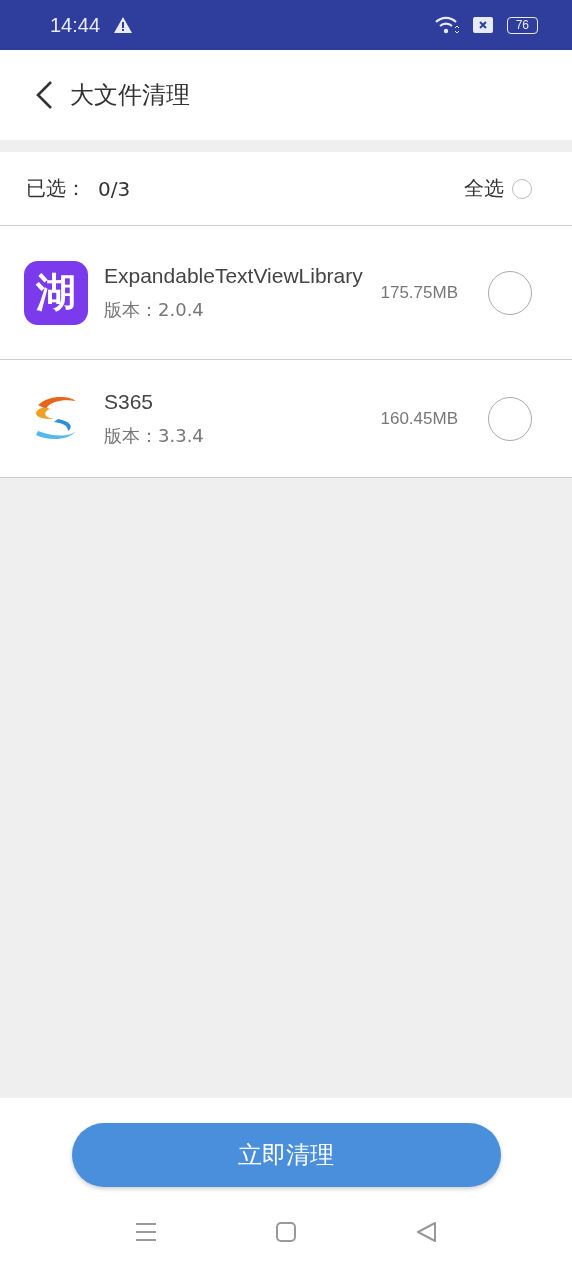 The height and width of the screenshot is (1280, 572). What do you see at coordinates (286, 1232) in the screenshot?
I see `home-icon` at bounding box center [286, 1232].